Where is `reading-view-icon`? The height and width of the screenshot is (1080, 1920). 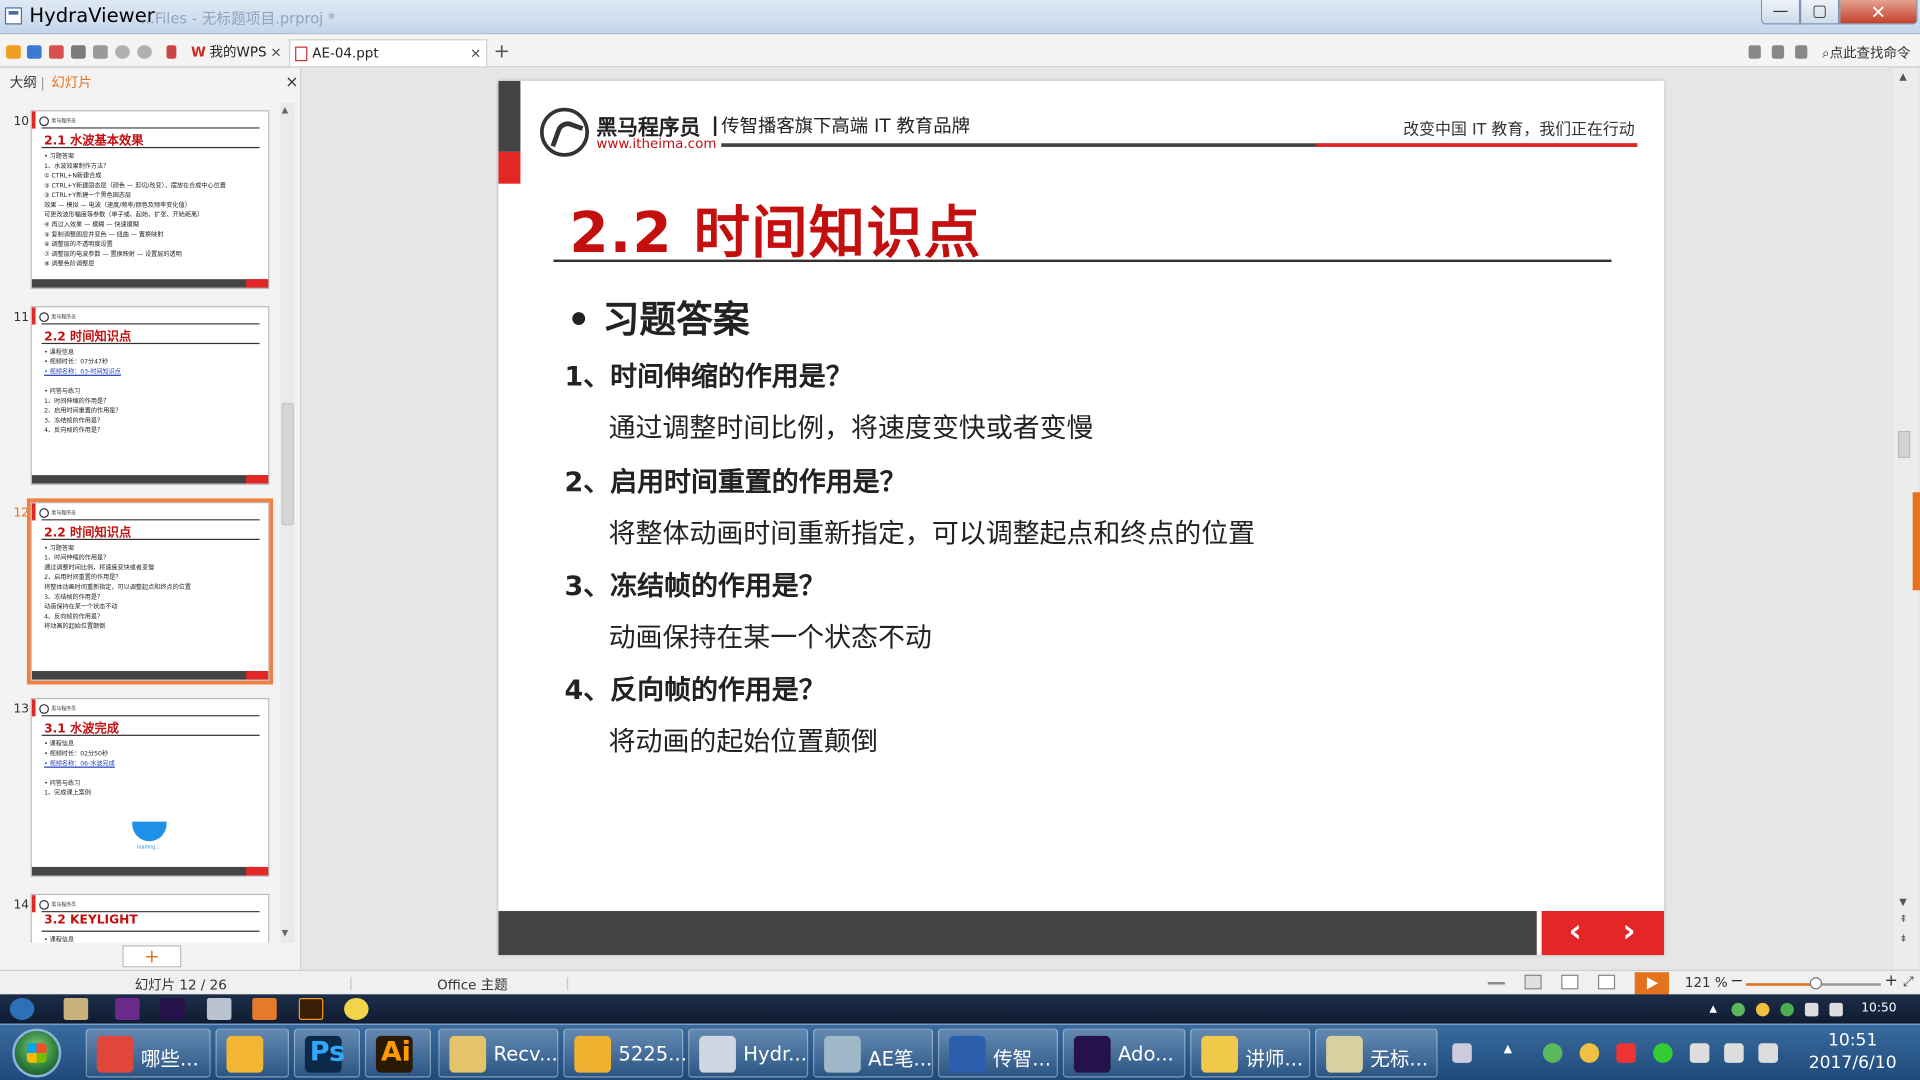 reading-view-icon is located at coordinates (1606, 982).